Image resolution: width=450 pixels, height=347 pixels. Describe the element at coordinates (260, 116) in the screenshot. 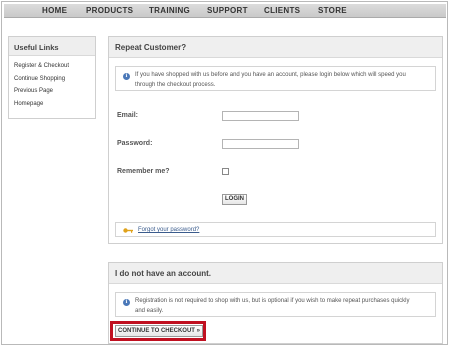

I see `email-field` at that location.